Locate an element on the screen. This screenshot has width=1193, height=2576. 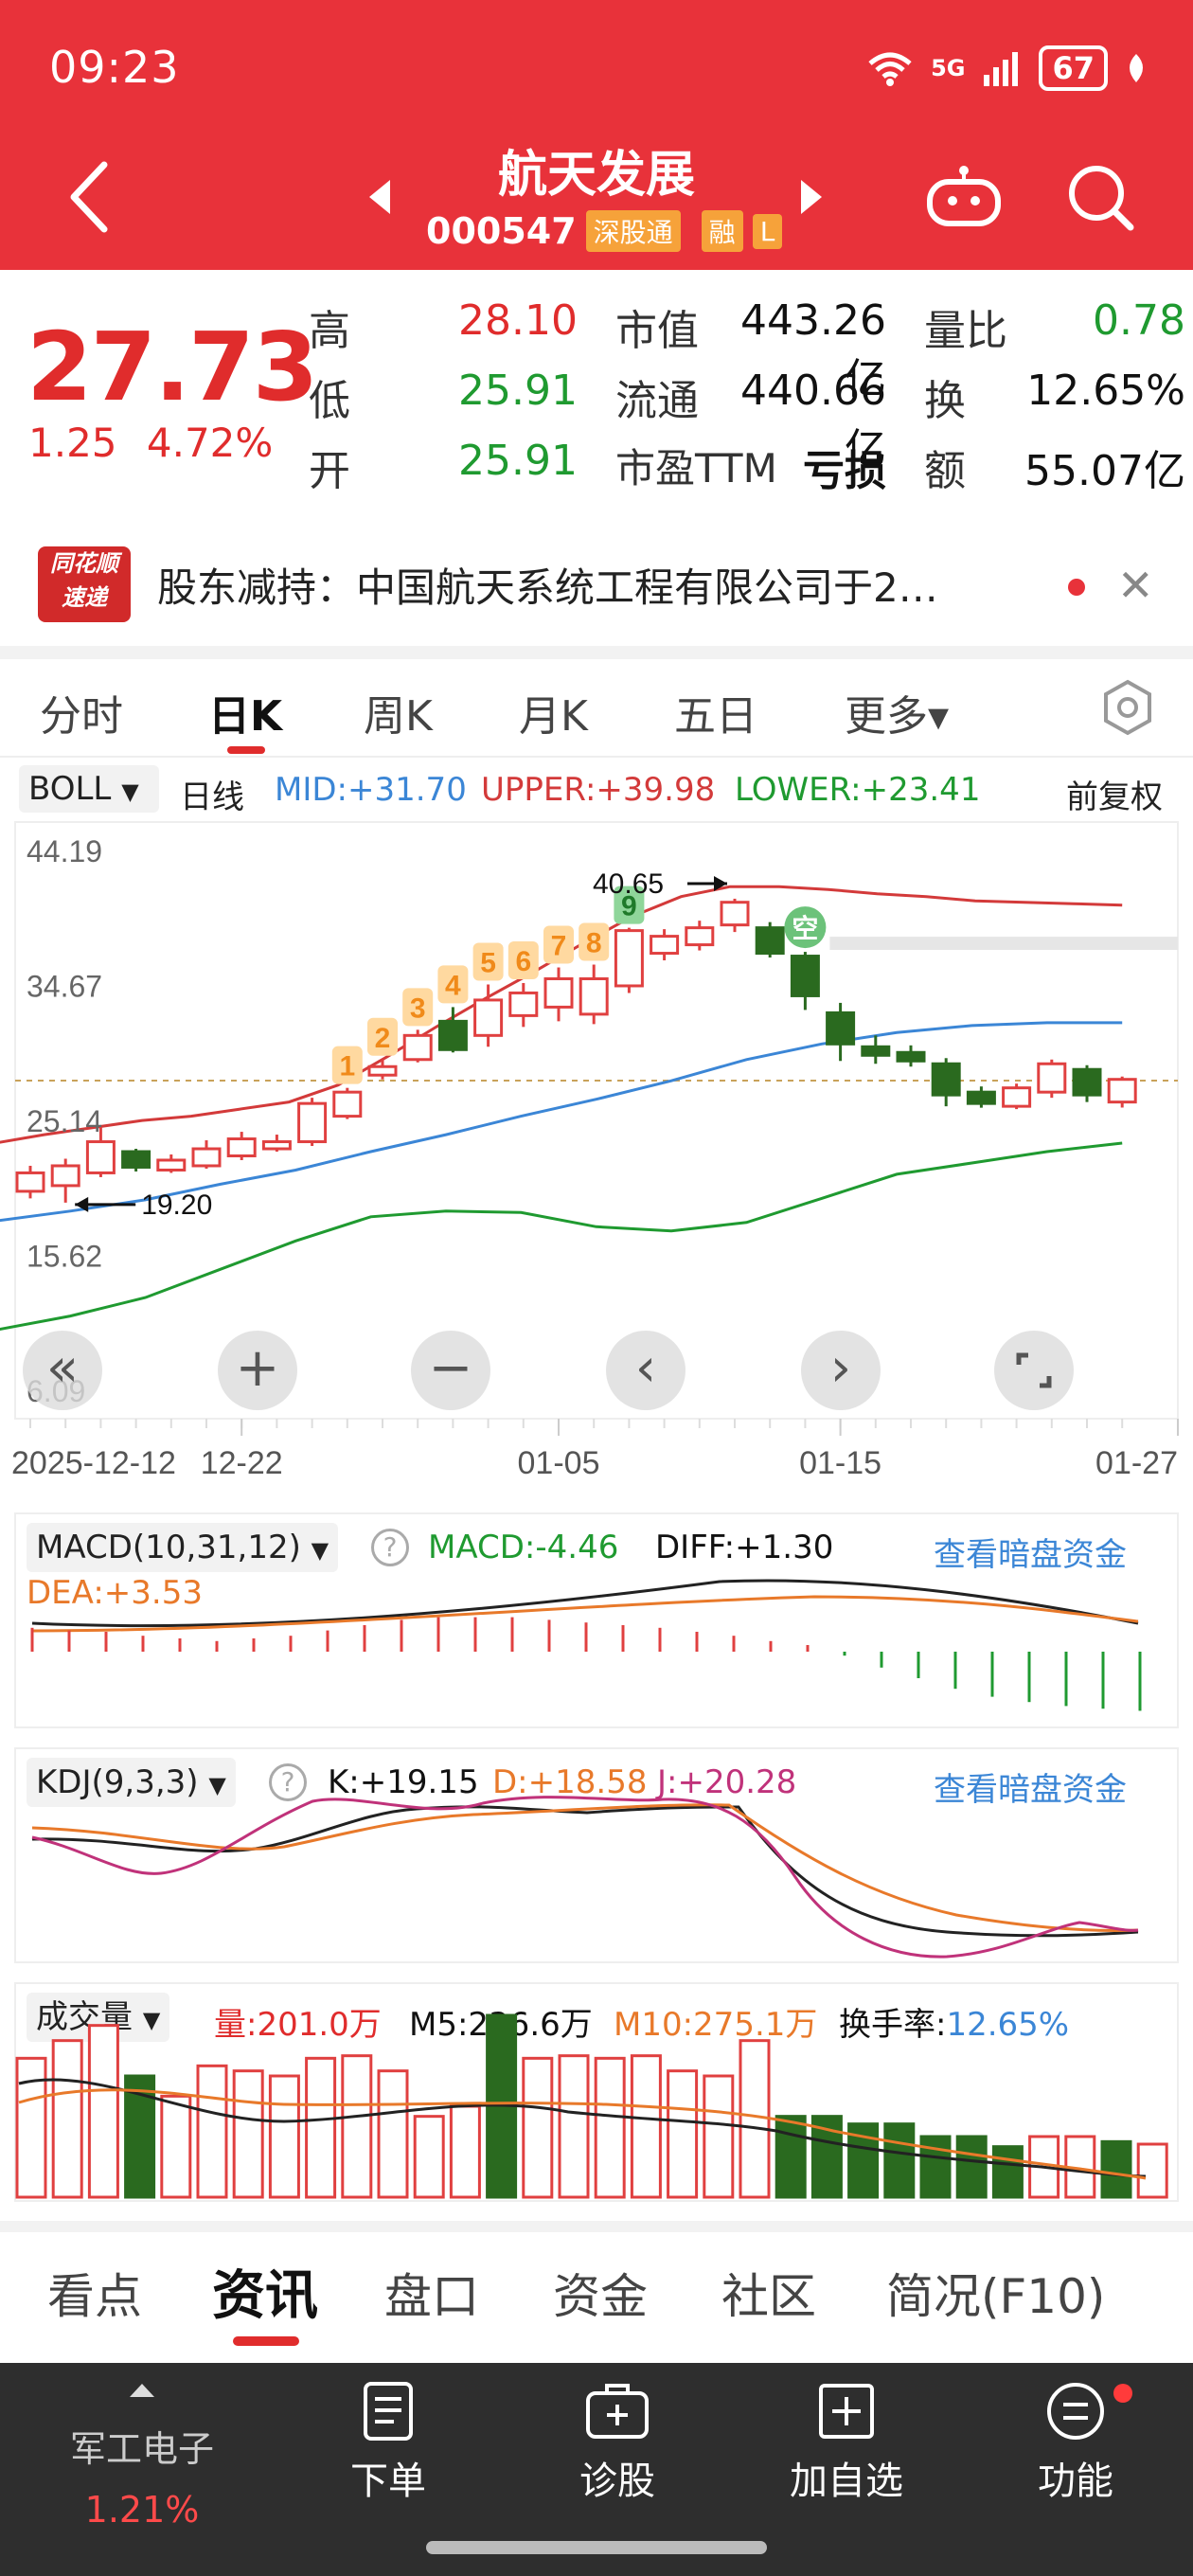
tab-community: 社区 is located at coordinates (768, 2293).